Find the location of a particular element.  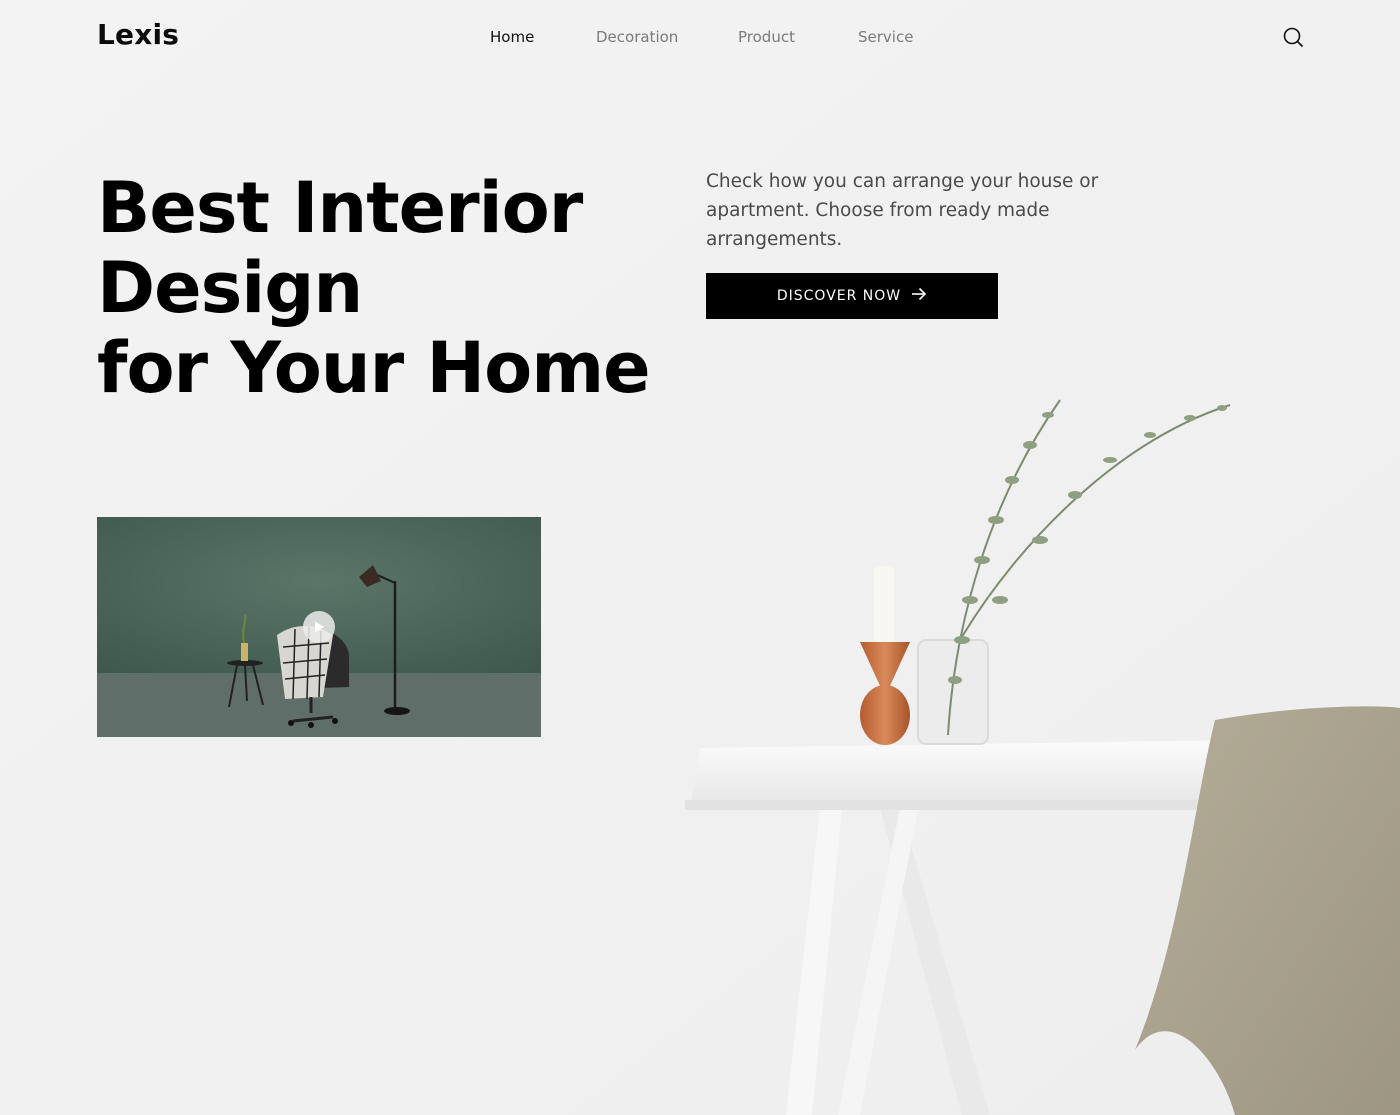

video-thumbnail is located at coordinates (319, 627).